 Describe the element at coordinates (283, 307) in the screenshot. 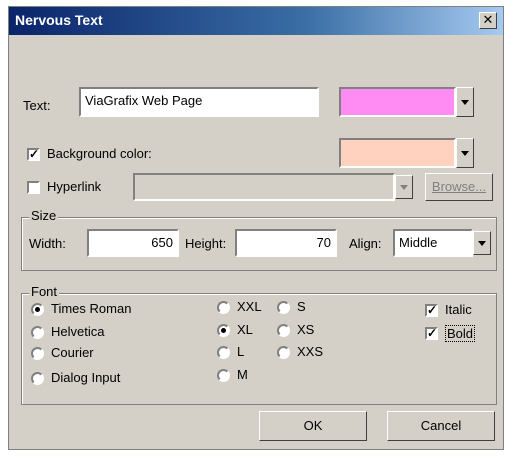

I see `font-size-radio-s` at that location.